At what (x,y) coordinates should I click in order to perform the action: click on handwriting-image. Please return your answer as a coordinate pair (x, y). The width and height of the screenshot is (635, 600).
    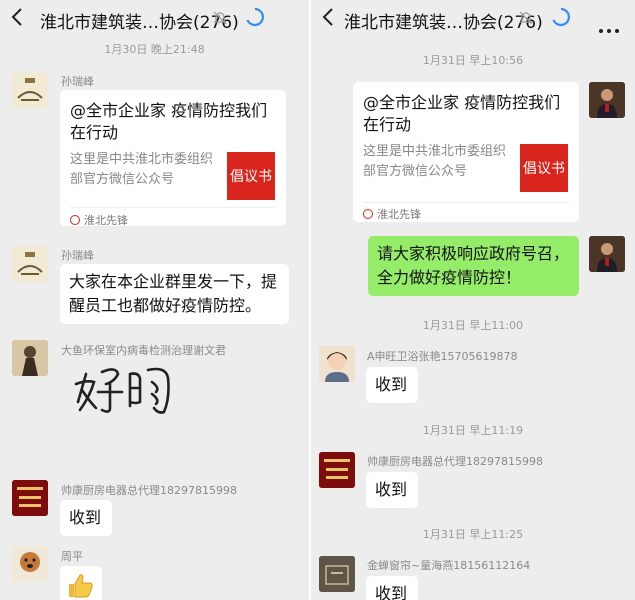
    Looking at the image, I should click on (122, 390).